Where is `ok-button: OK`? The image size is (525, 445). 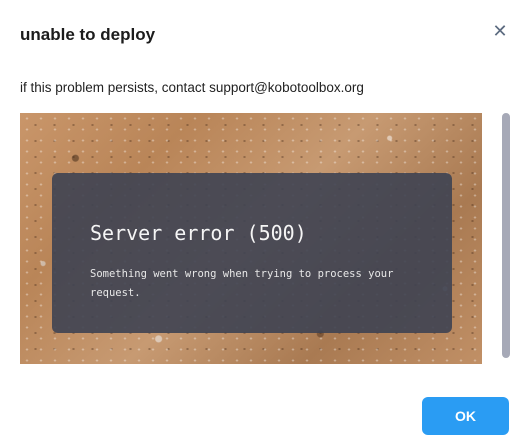
ok-button: OK is located at coordinates (465, 416).